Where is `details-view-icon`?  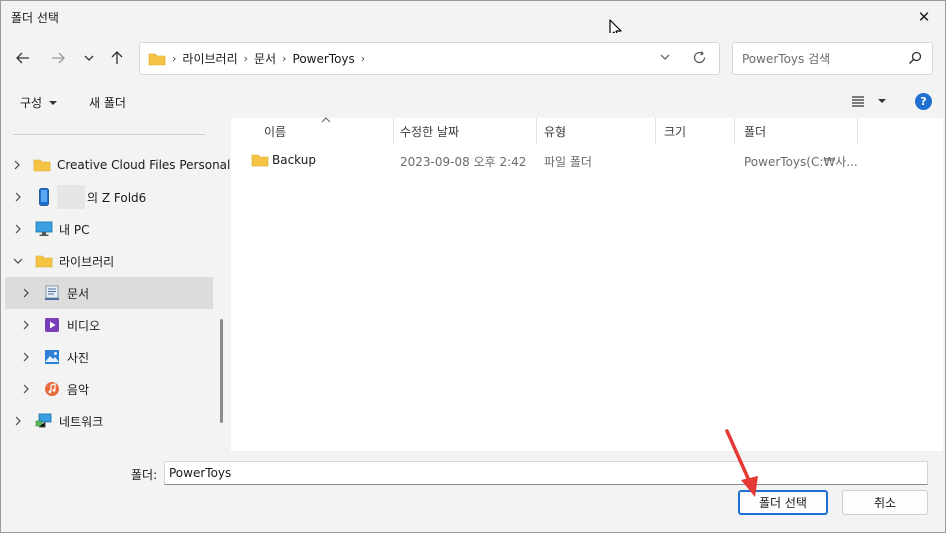
details-view-icon is located at coordinates (858, 101).